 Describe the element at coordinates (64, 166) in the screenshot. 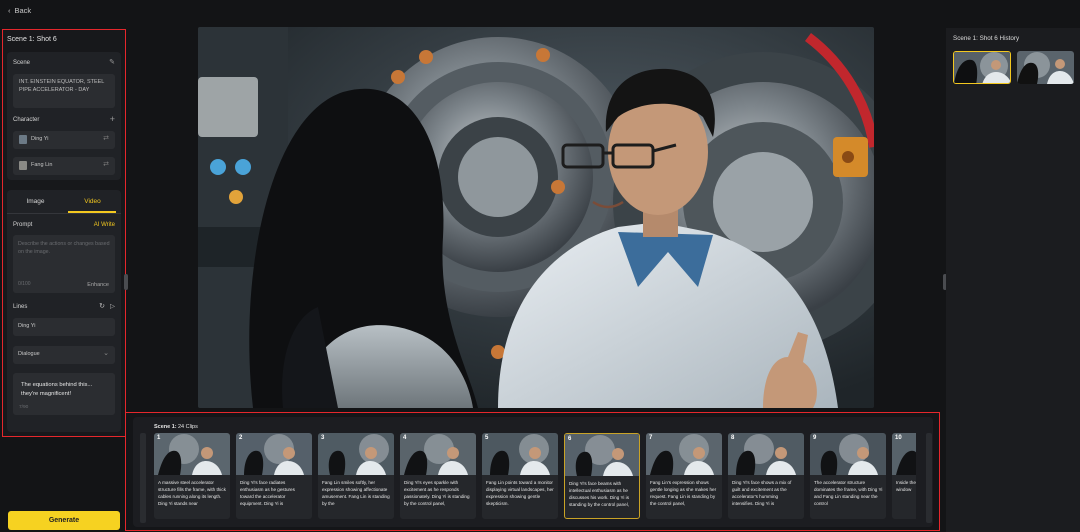

I see `character-item-fang-lin: Fang Lin ⇄` at that location.